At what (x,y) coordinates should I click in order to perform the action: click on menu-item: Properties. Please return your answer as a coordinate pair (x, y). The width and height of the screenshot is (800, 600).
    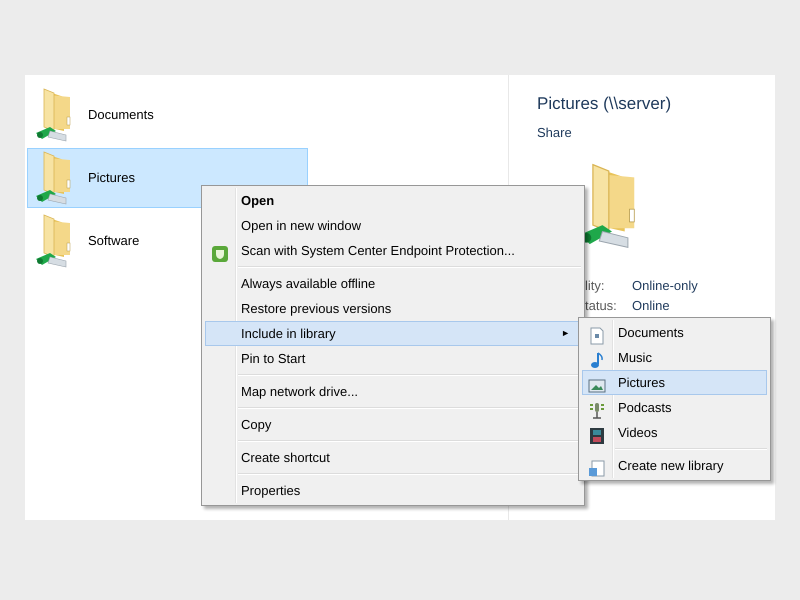
    Looking at the image, I should click on (393, 490).